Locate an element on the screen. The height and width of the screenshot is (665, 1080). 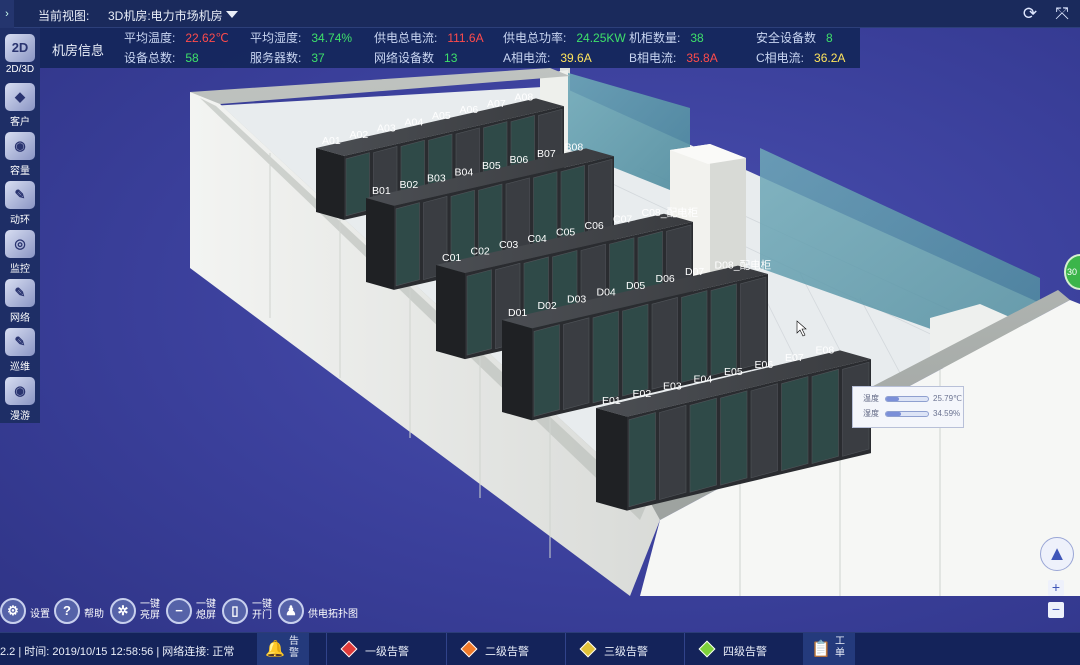
settings-icon: ⚙ is located at coordinates (13, 611).